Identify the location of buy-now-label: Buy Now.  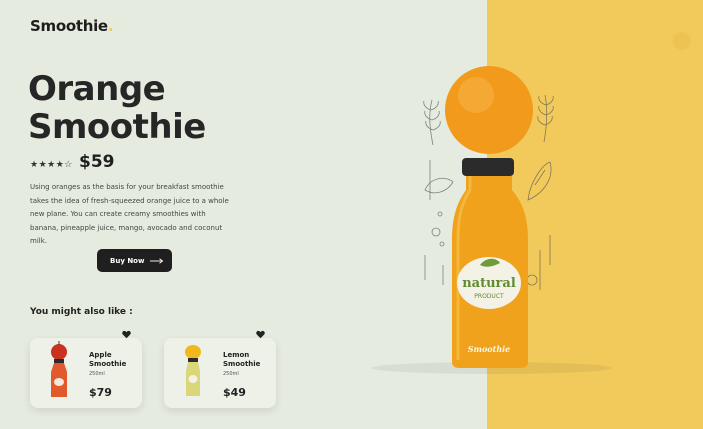
(127, 260).